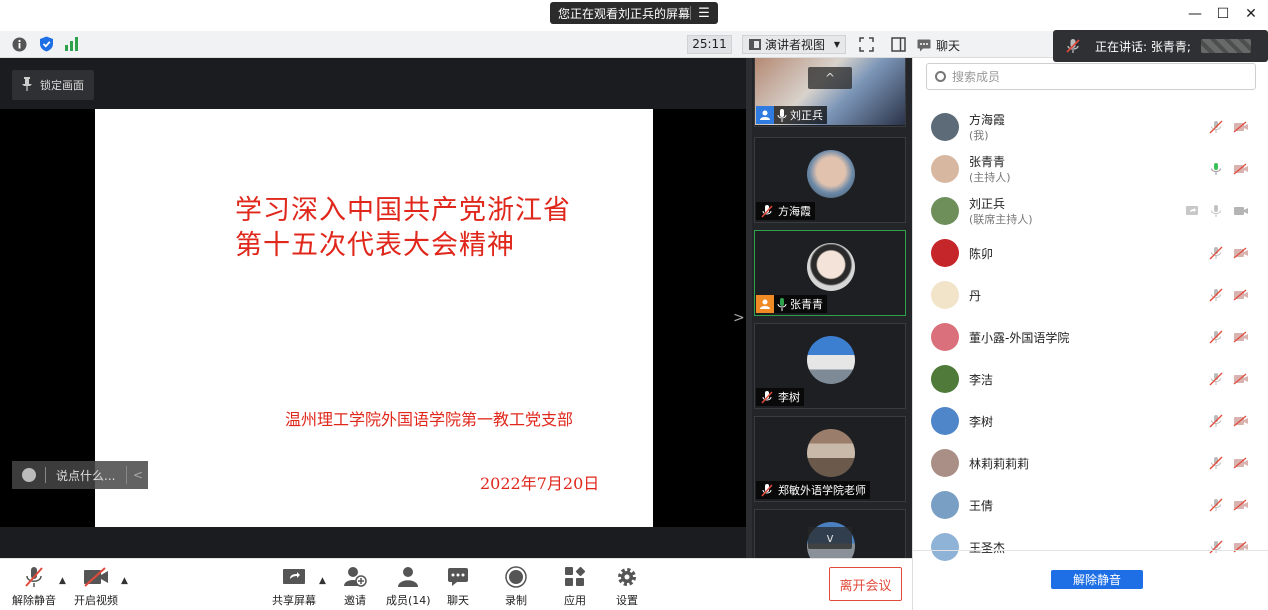  Describe the element at coordinates (830, 366) in the screenshot. I see `video-tile: 李树` at that location.